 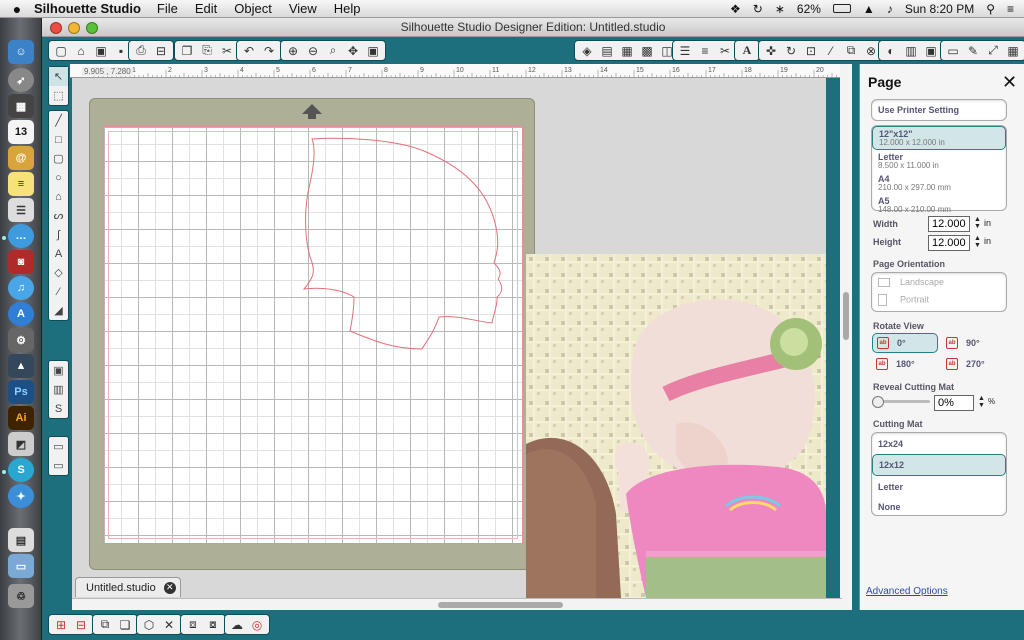 What do you see at coordinates (1010, 9) in the screenshot?
I see `notification-list-icon: ≡` at bounding box center [1010, 9].